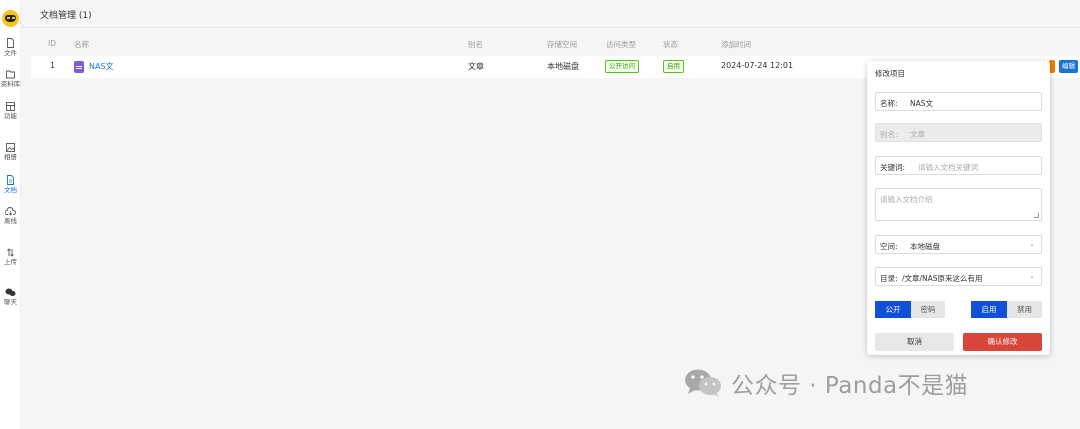 The width and height of the screenshot is (1080, 429). Describe the element at coordinates (673, 66) in the screenshot. I see `status-badge: 启用` at that location.